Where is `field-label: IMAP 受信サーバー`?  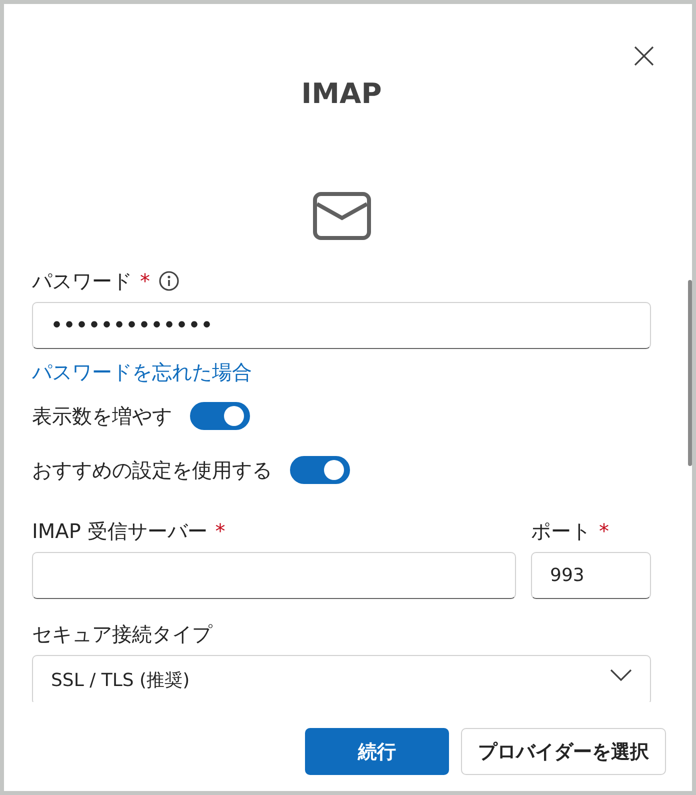 field-label: IMAP 受信サーバー is located at coordinates (120, 531).